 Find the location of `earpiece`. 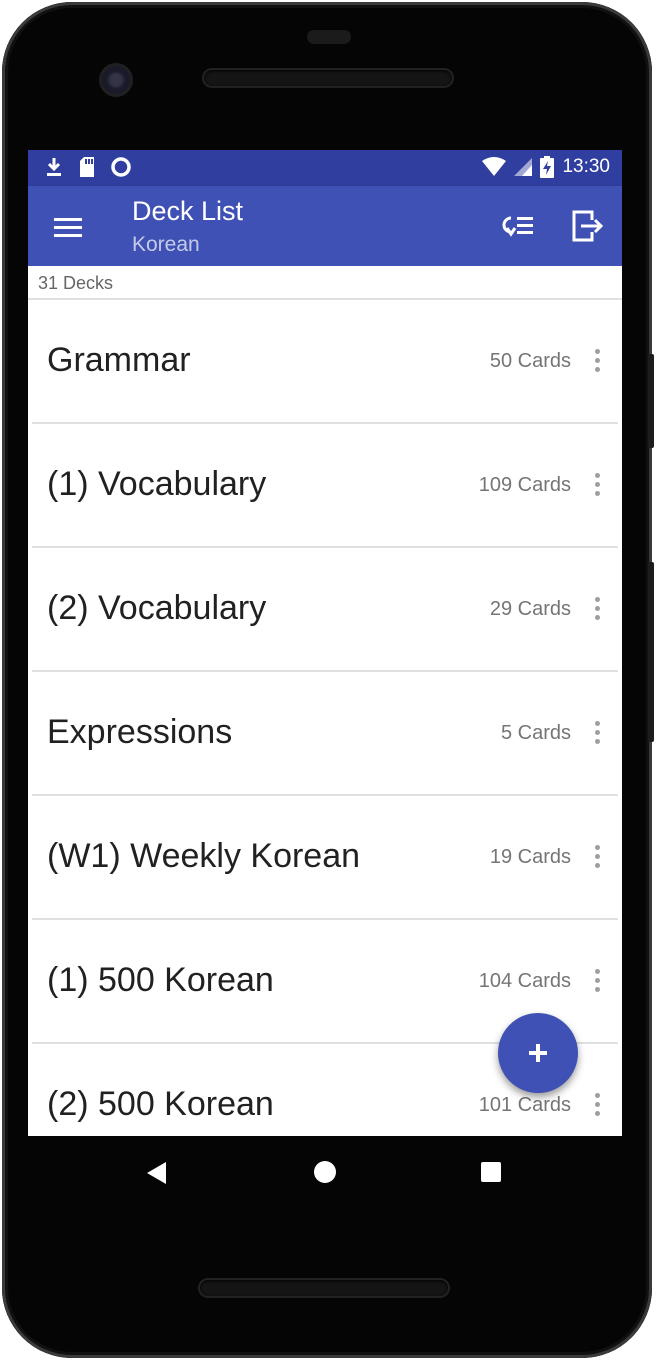

earpiece is located at coordinates (329, 37).